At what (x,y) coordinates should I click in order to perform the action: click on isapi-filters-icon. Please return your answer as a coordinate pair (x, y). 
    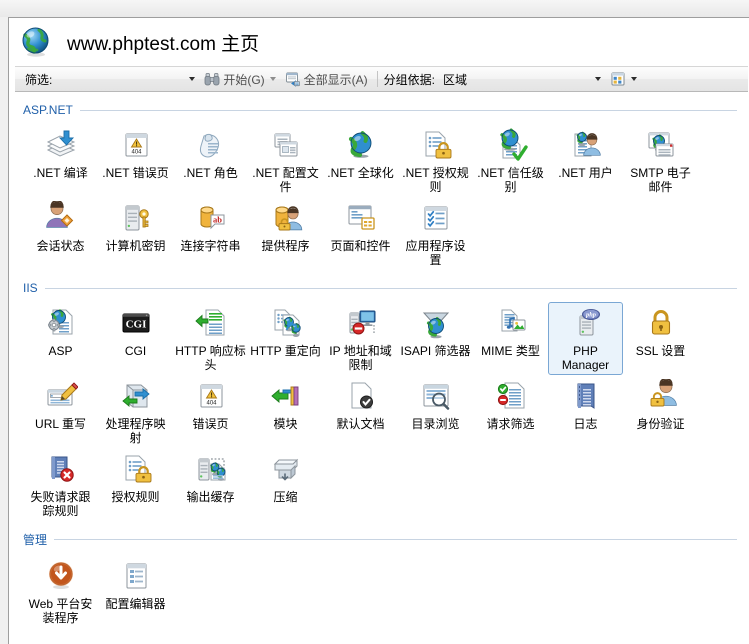
    Looking at the image, I should click on (436, 323).